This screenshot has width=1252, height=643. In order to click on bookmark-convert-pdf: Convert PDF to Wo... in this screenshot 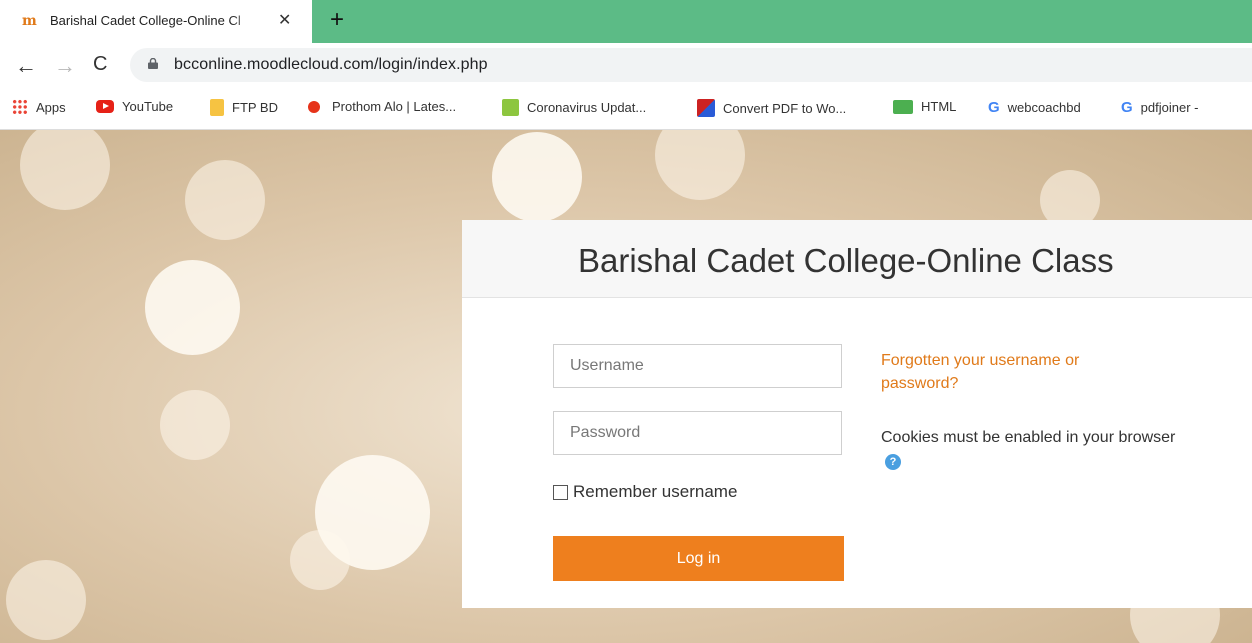, I will do `click(771, 108)`.